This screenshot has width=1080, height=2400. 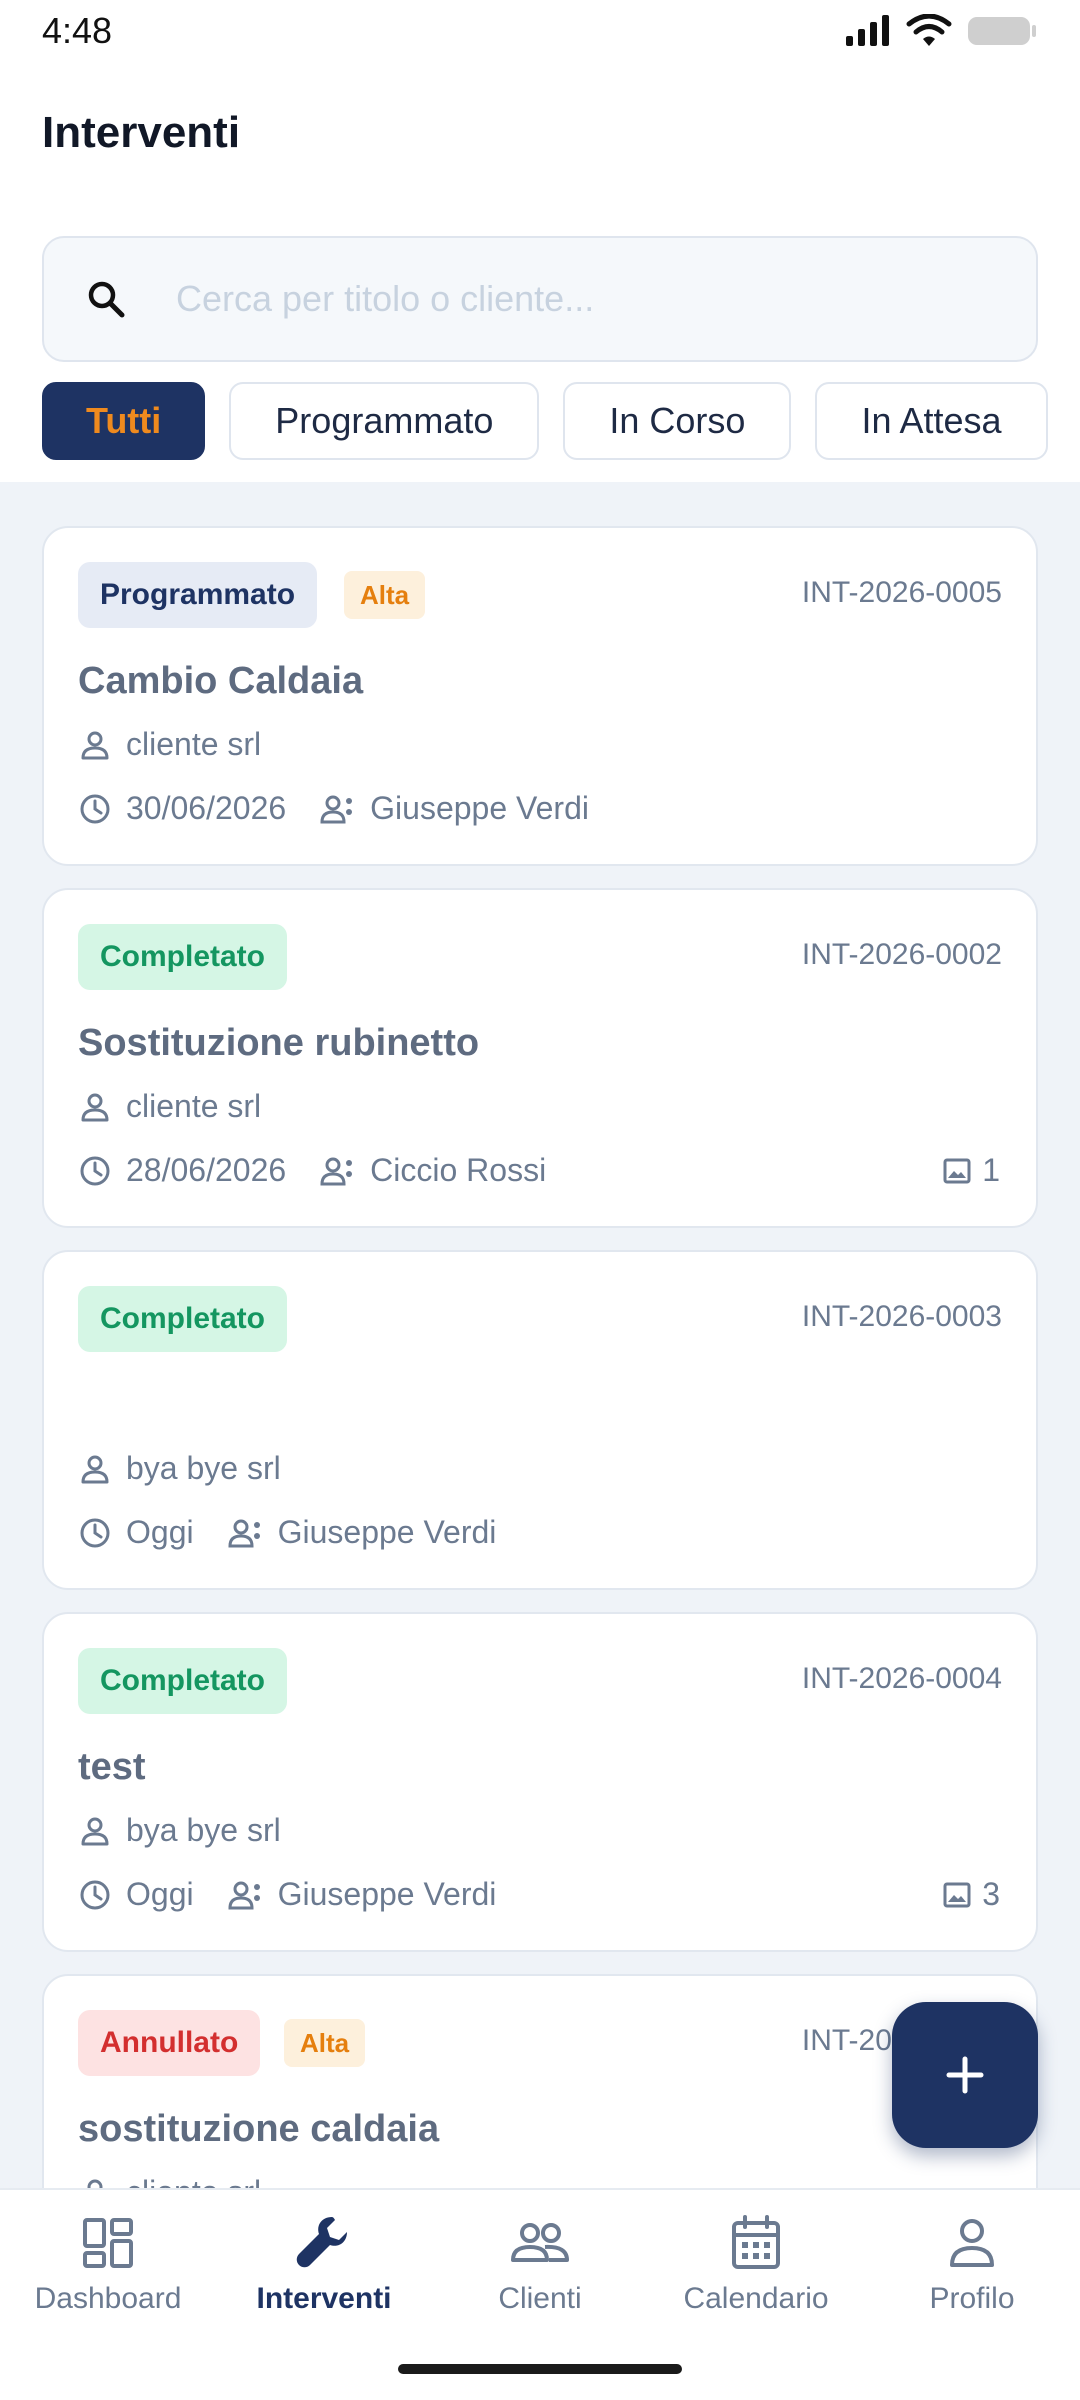 I want to click on status-time: 4:48, so click(x=77, y=30).